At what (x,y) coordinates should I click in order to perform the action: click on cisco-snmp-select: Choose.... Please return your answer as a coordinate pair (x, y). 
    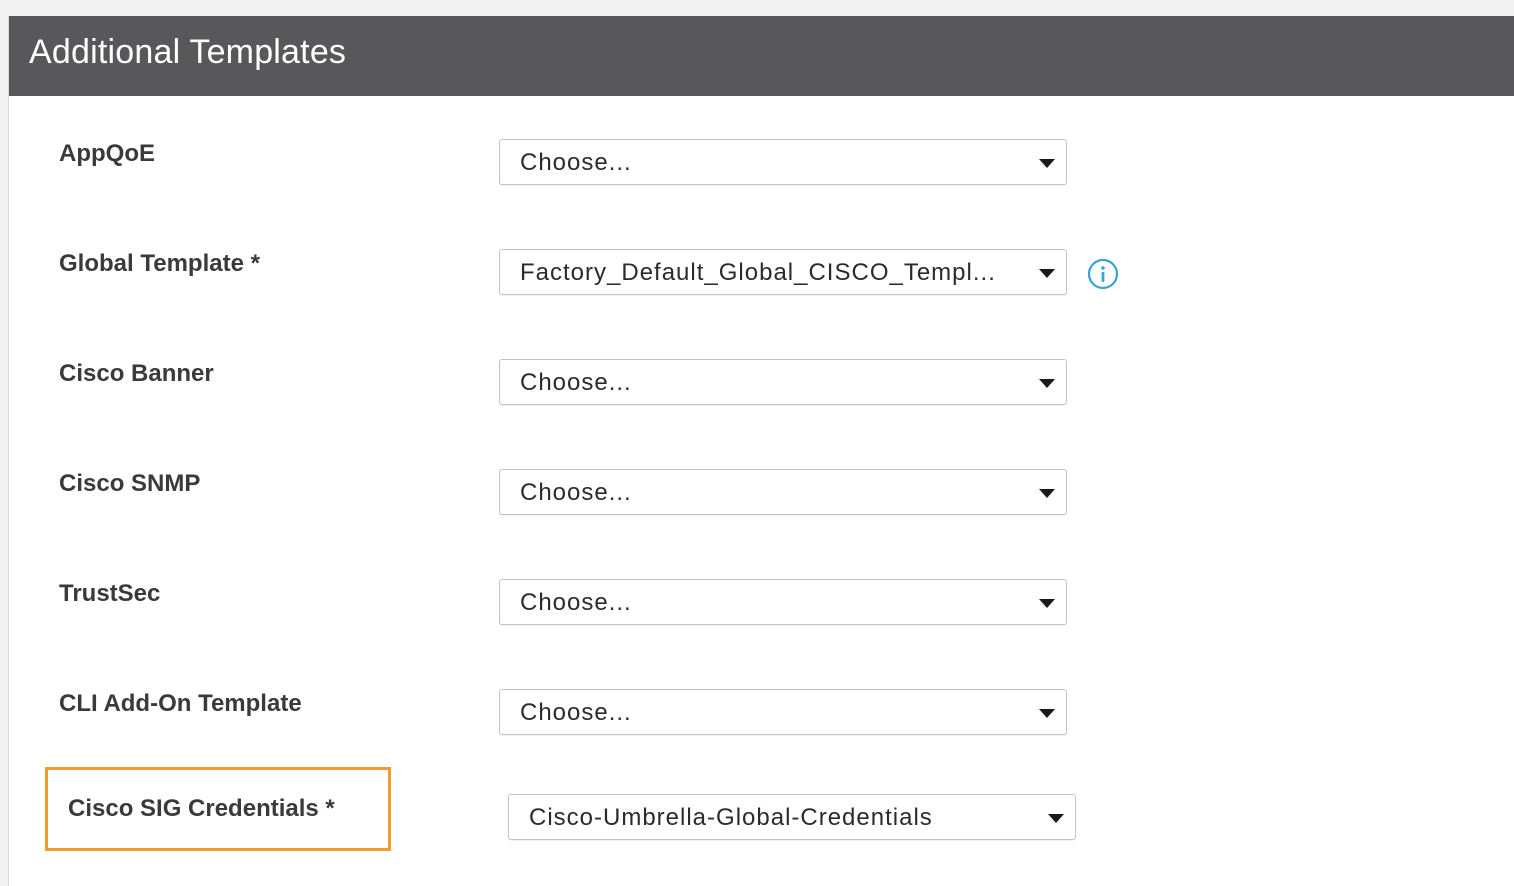
    Looking at the image, I should click on (783, 492).